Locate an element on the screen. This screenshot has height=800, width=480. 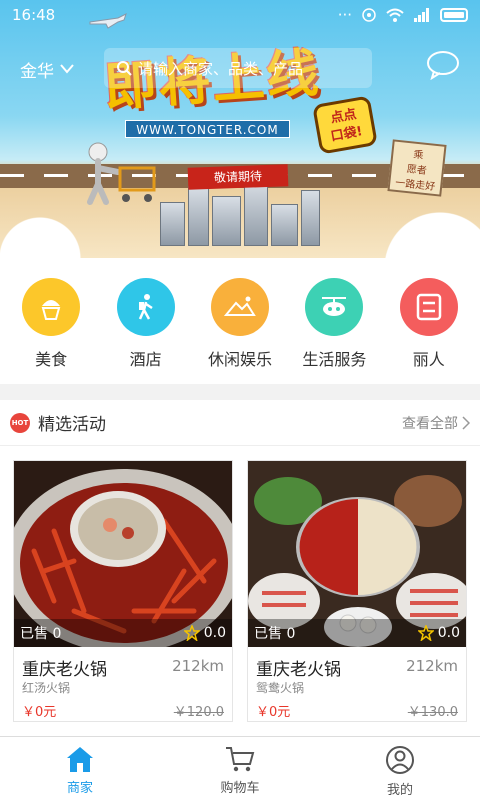
wardrobe-icon is located at coordinates (428, 307).